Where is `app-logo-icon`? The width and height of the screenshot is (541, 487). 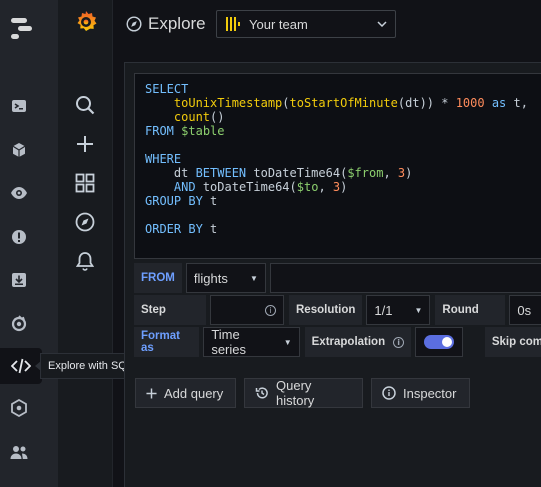
app-logo-icon is located at coordinates (22, 28).